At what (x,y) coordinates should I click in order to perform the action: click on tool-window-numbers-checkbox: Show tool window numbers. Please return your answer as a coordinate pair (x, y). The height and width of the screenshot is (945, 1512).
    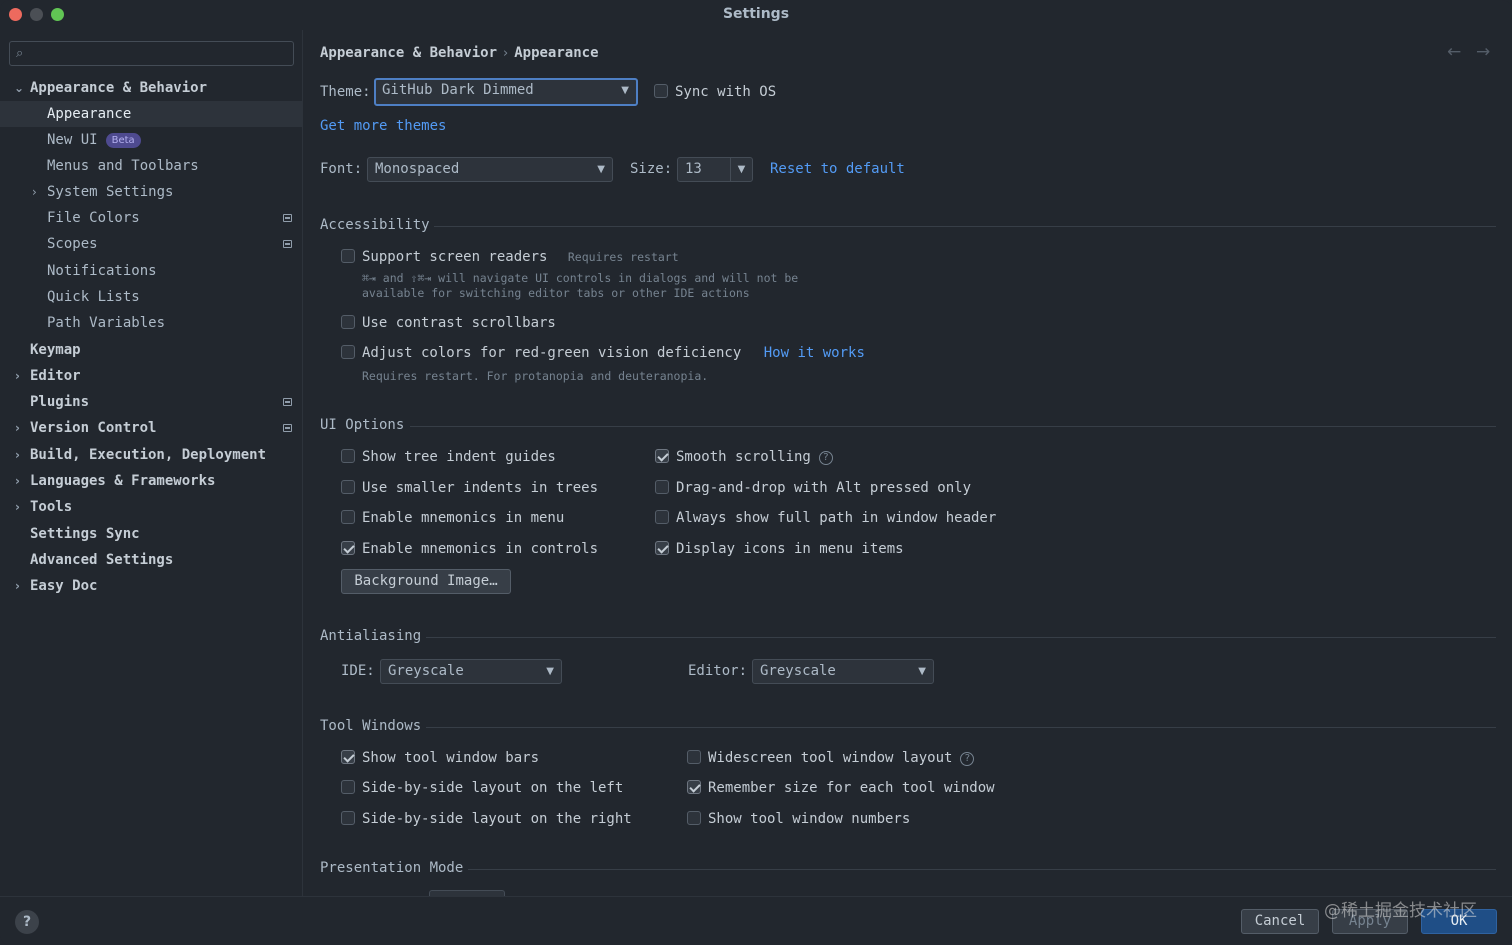
    Looking at the image, I should click on (798, 819).